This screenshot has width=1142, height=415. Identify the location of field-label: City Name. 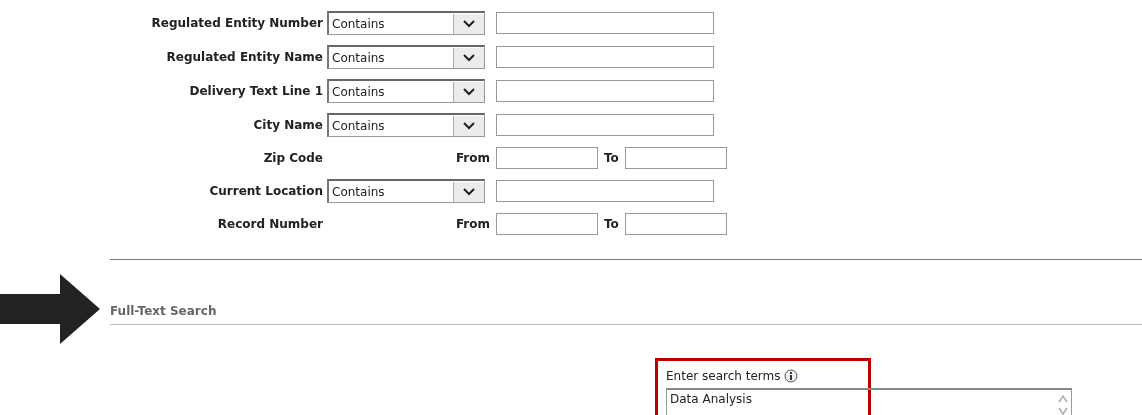
(287, 125).